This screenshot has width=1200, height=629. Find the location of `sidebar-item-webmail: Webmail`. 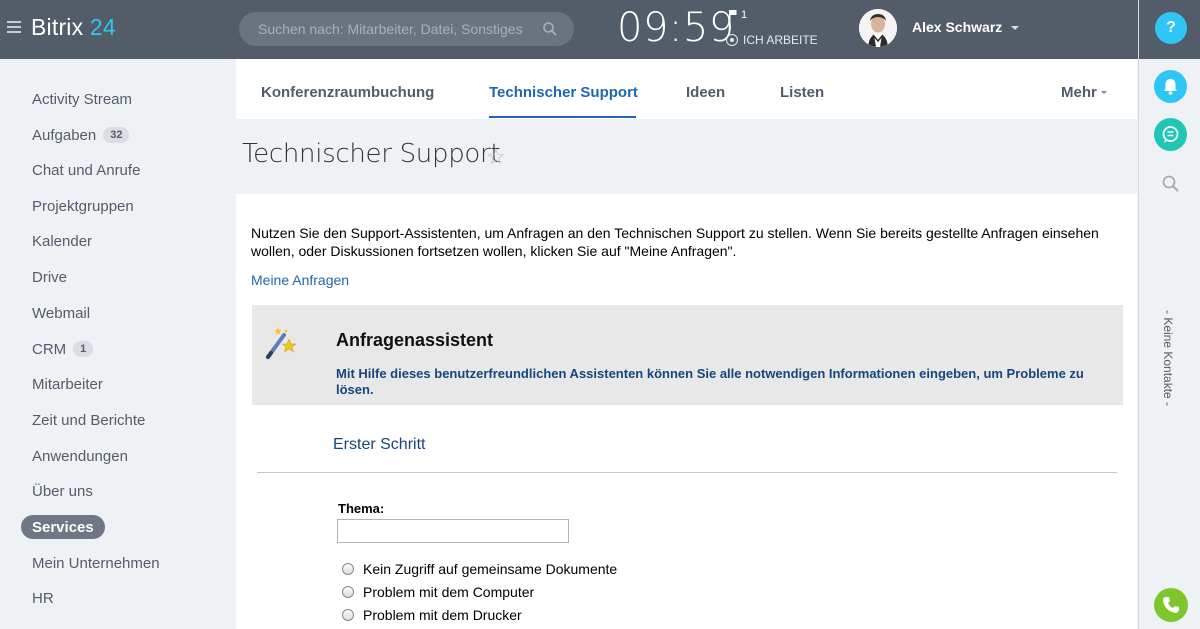

sidebar-item-webmail: Webmail is located at coordinates (61, 313).